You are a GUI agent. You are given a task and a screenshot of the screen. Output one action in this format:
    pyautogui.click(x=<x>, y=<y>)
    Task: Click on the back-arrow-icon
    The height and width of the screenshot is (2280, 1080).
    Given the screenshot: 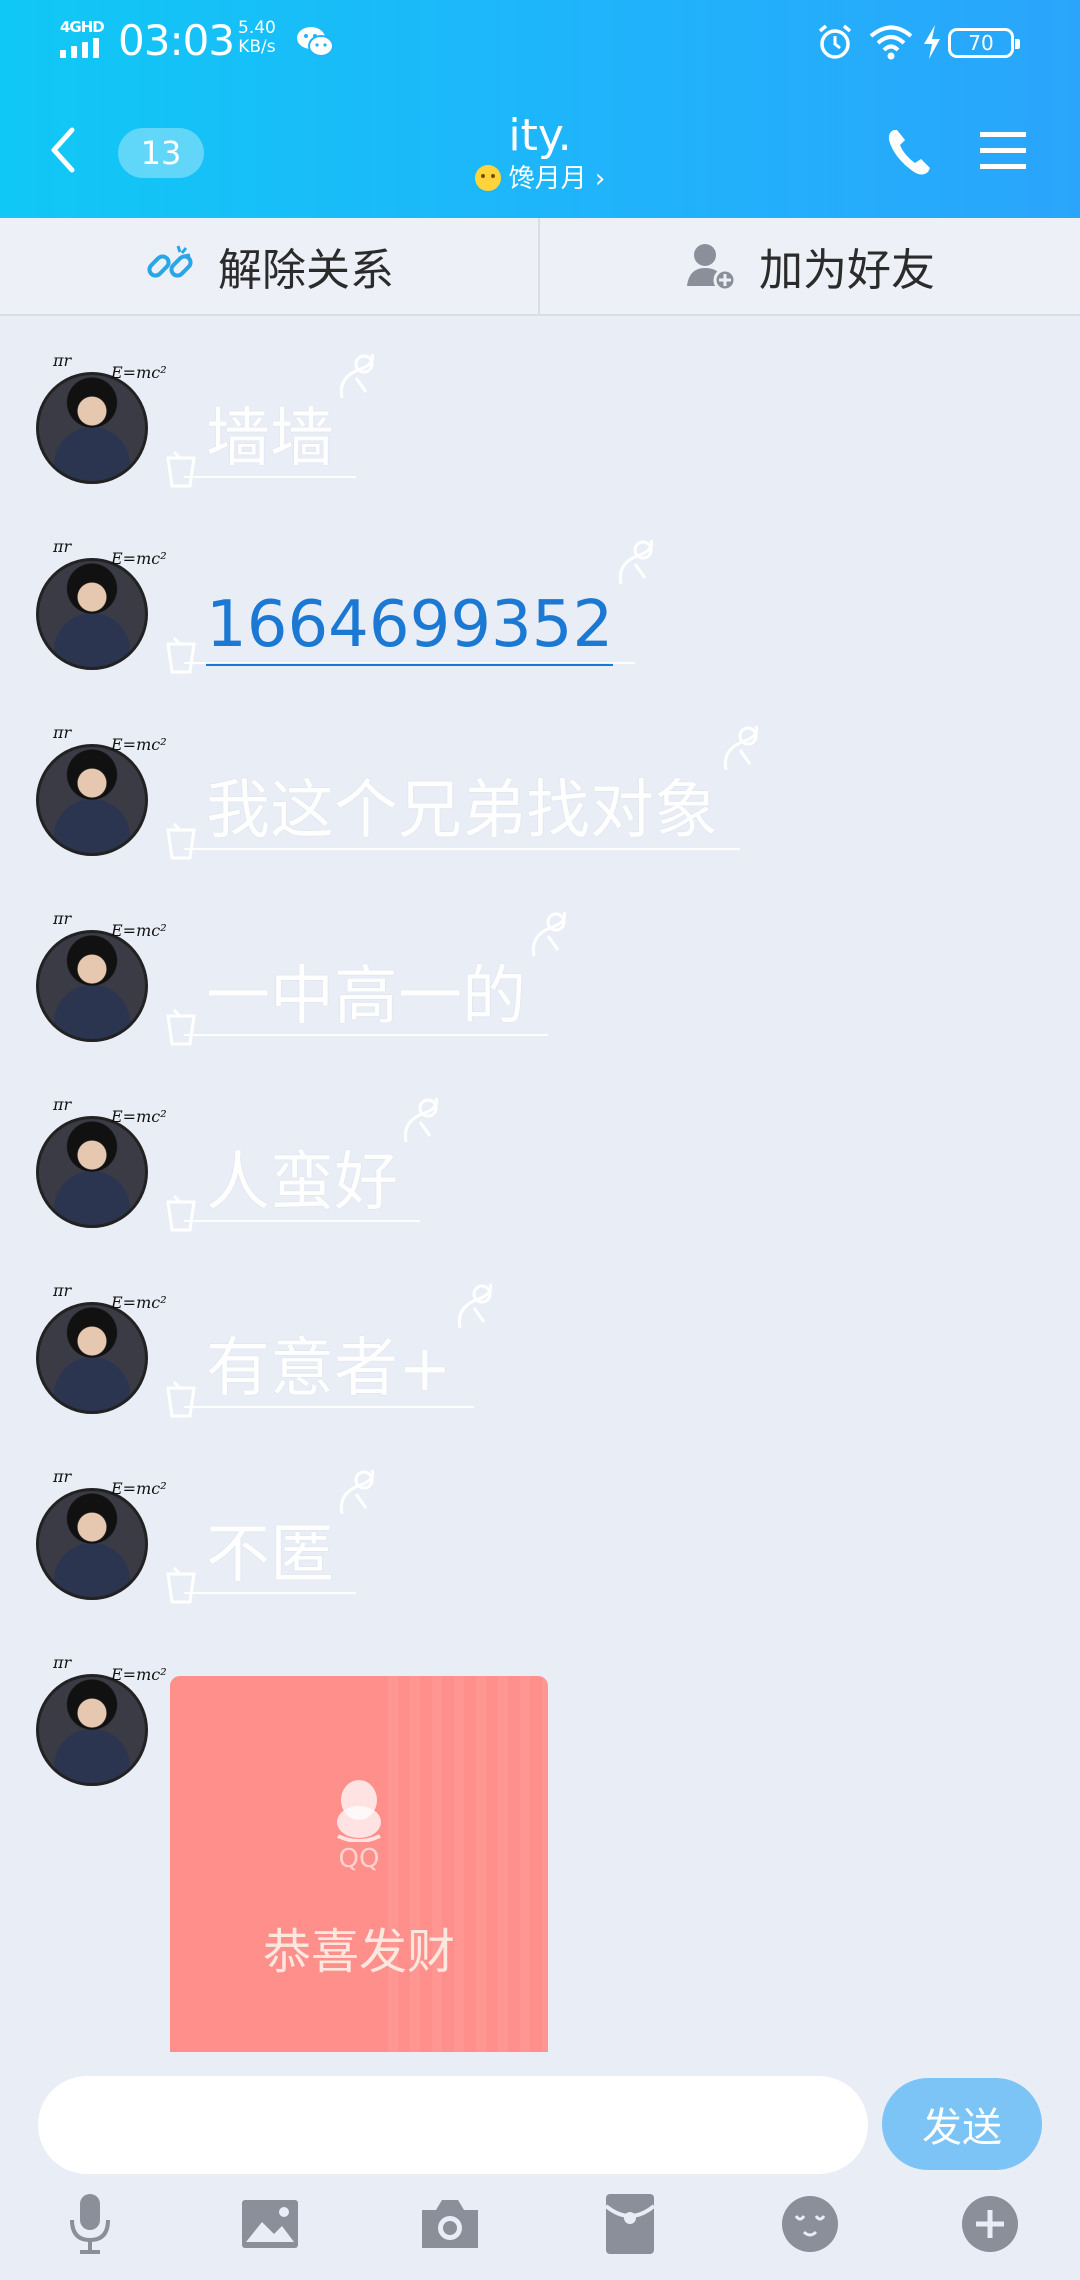 What is the action you would take?
    pyautogui.click(x=62, y=150)
    